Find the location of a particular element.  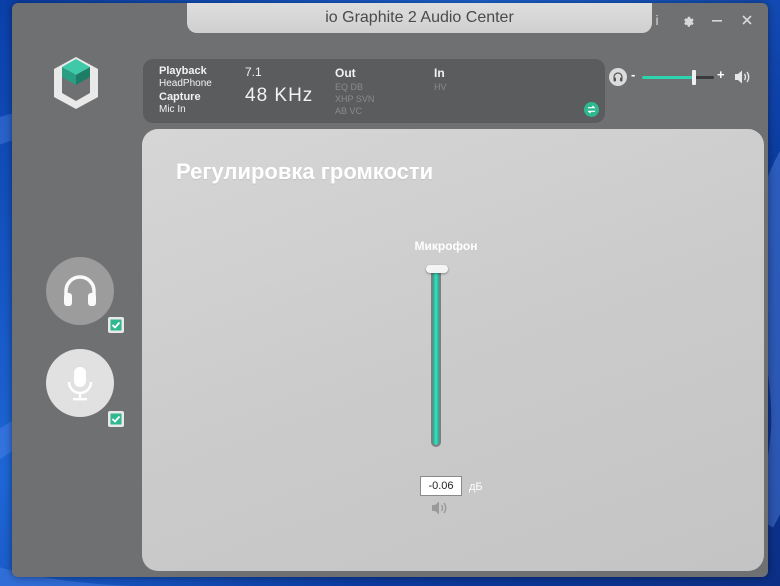

microphone-icon is located at coordinates (80, 384).